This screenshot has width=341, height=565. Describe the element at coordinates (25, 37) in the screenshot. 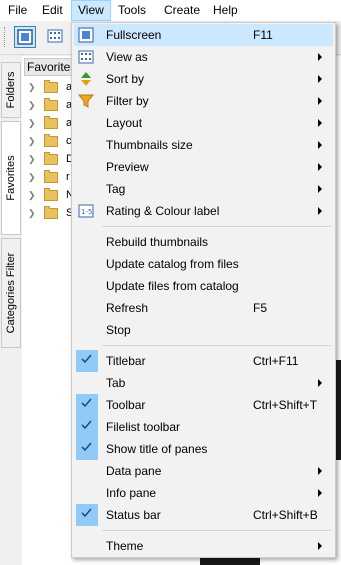

I see `fullscreen-toolbar-button` at that location.